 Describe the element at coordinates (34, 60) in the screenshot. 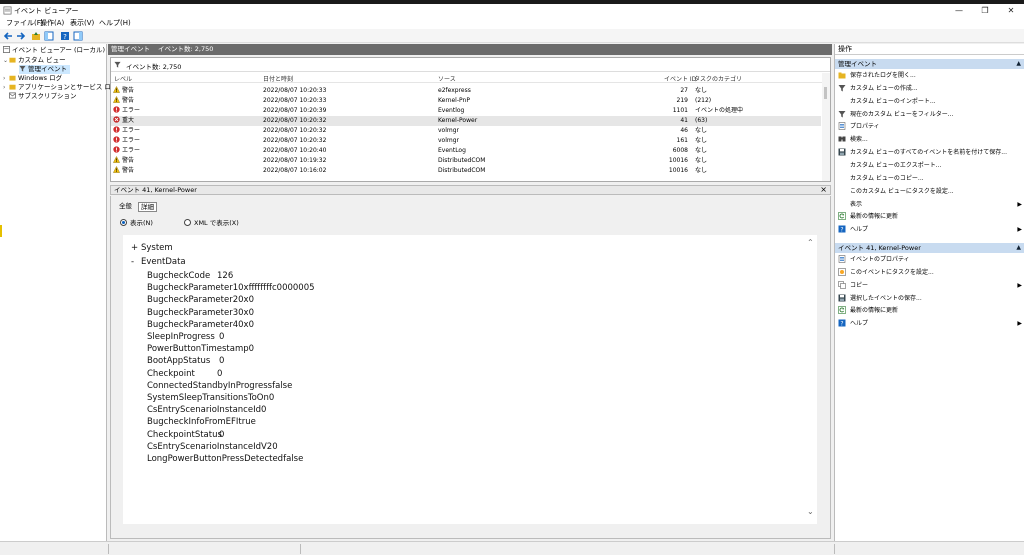

I see `tree-item-custom-views: ⌄ カスタム ビュー` at that location.